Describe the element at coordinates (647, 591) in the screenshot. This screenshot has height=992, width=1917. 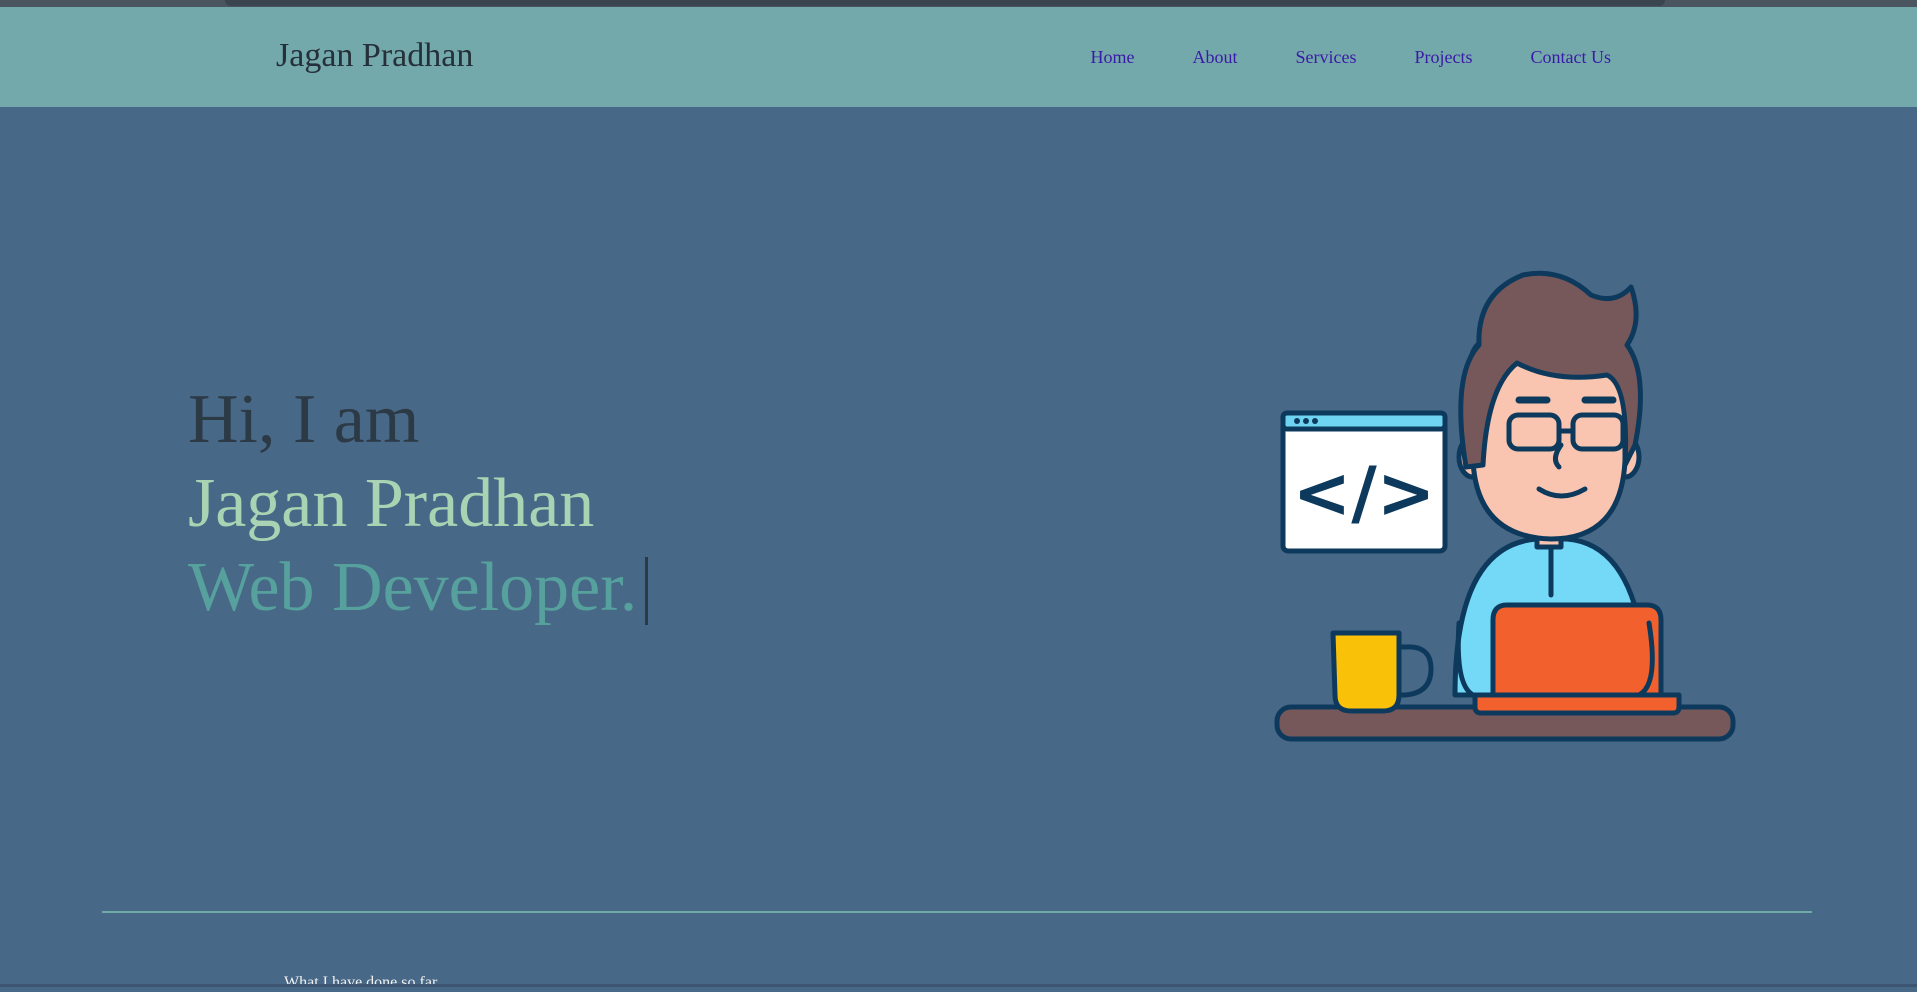
I see `typing-cursor` at that location.